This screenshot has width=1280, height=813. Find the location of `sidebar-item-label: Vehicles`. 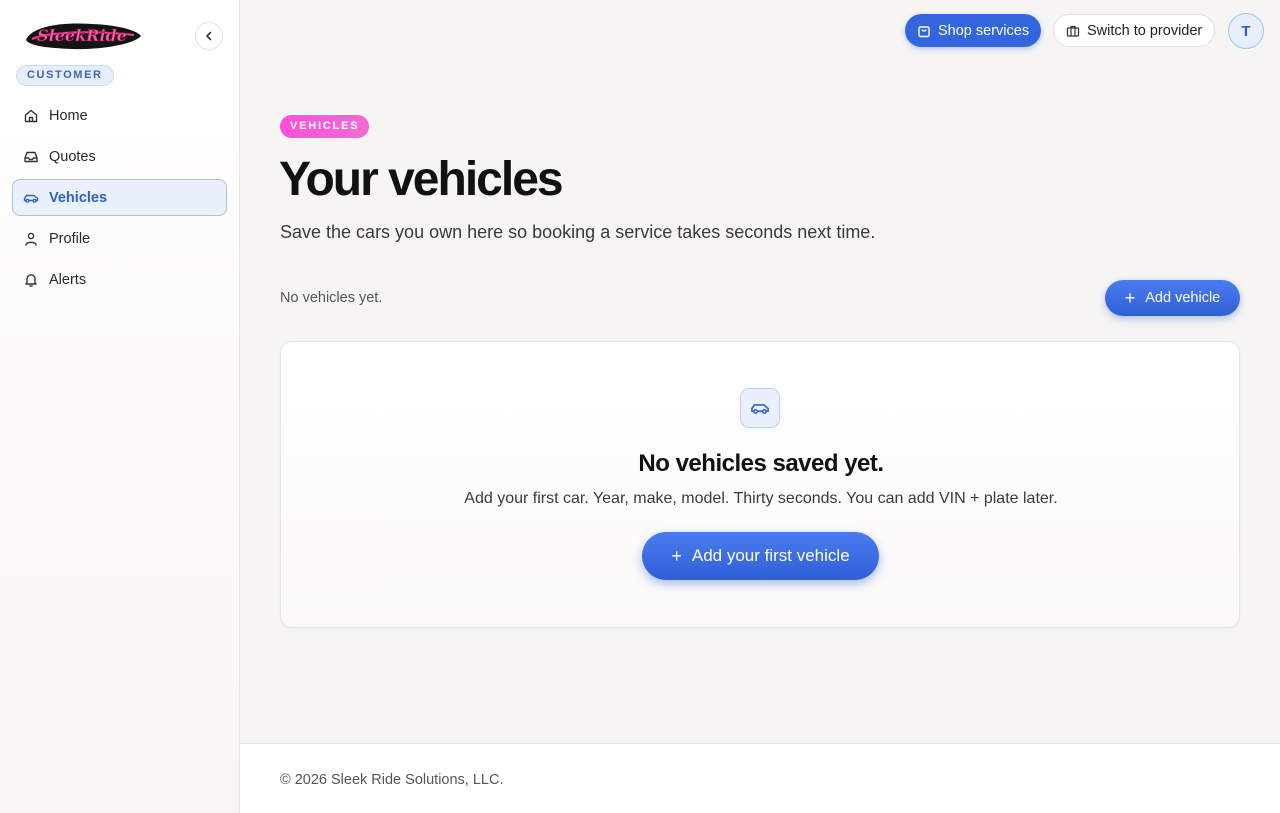

sidebar-item-label: Vehicles is located at coordinates (78, 197).